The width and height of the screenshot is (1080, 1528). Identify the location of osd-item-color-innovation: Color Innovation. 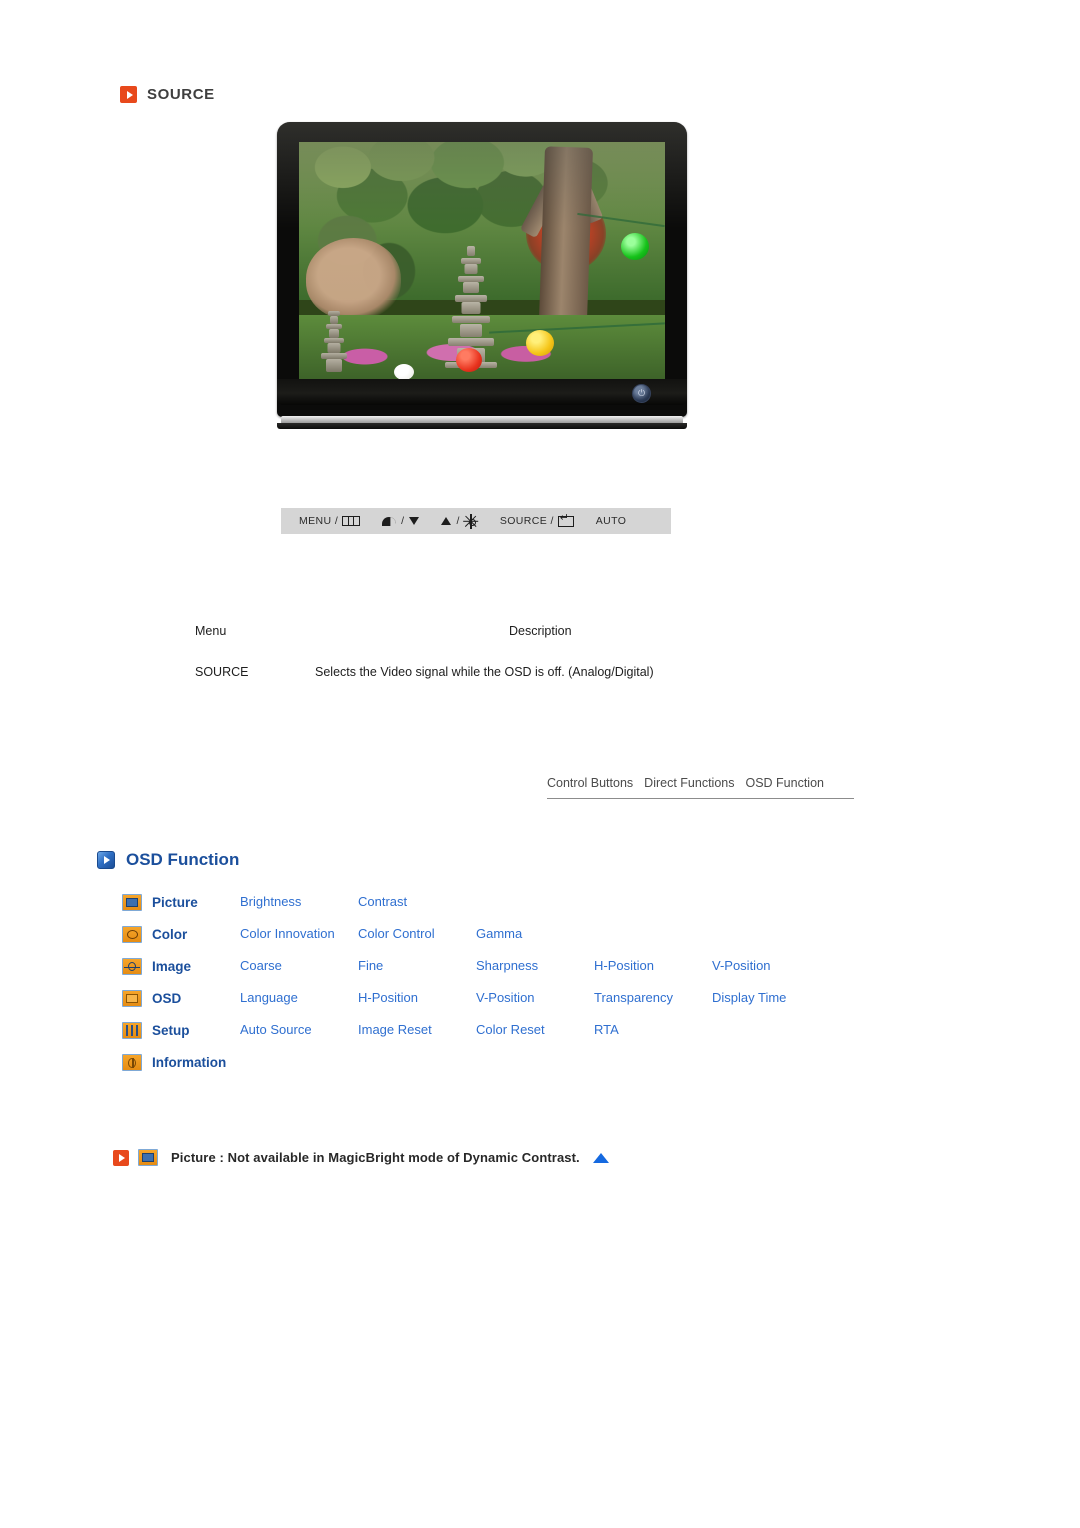
(299, 934).